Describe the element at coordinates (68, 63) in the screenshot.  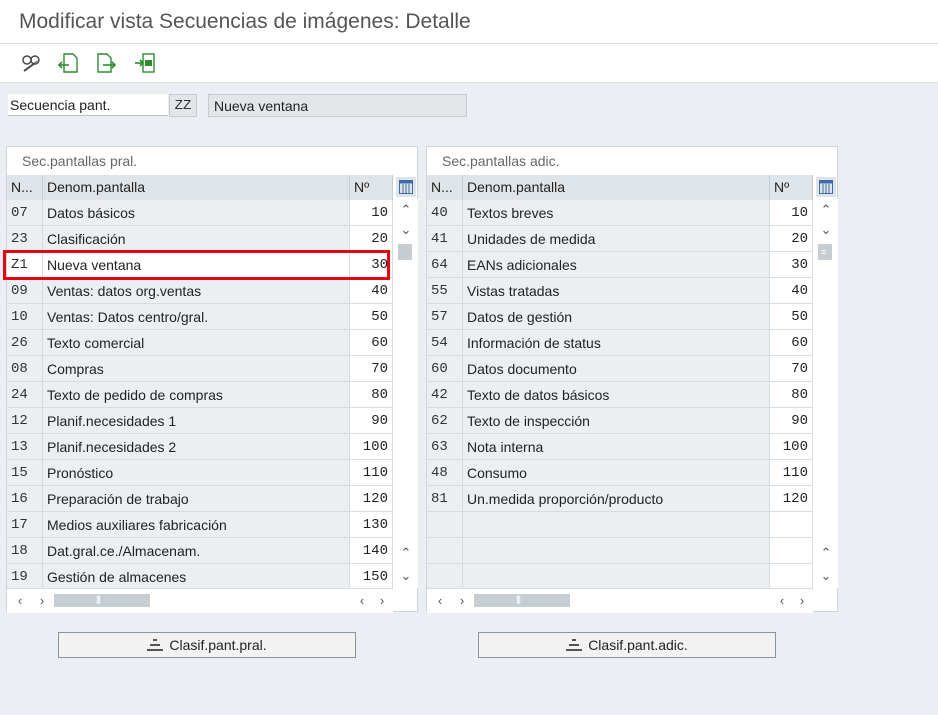
I see `previous-entry-icon` at that location.